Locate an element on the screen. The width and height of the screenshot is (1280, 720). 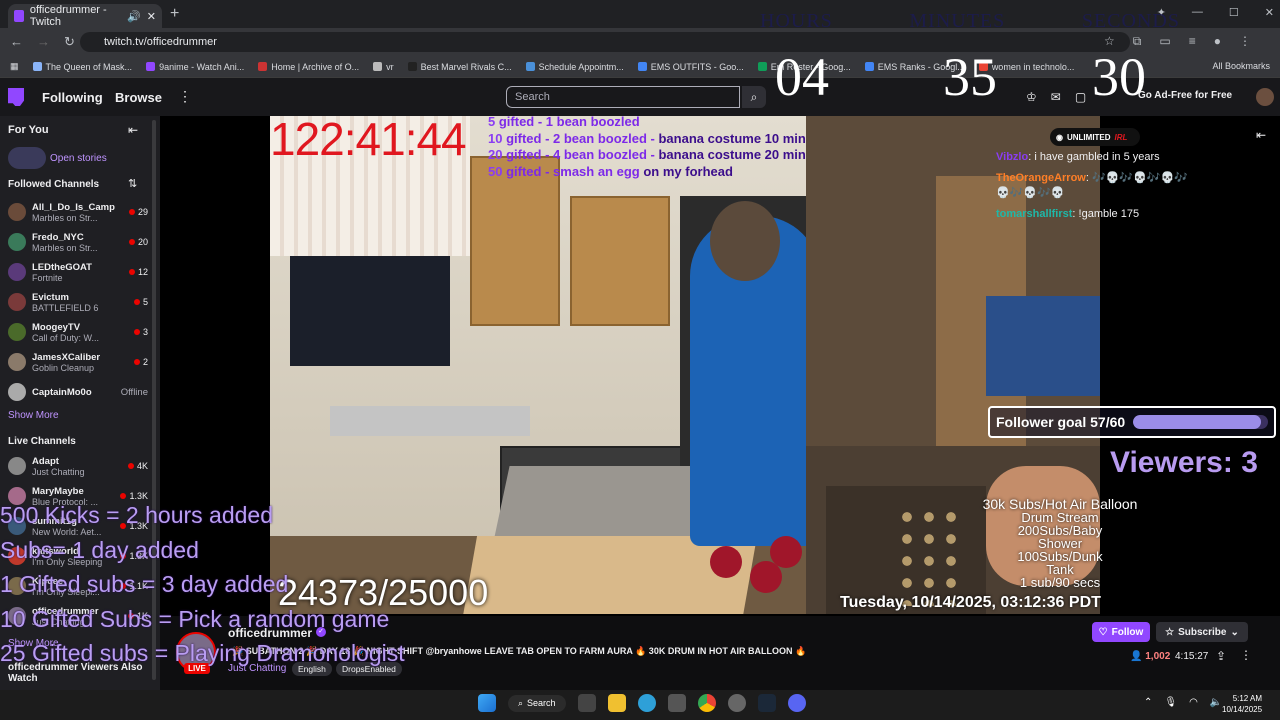
followed-channels-heading: Followed Channels is located at coordinates (54, 184).